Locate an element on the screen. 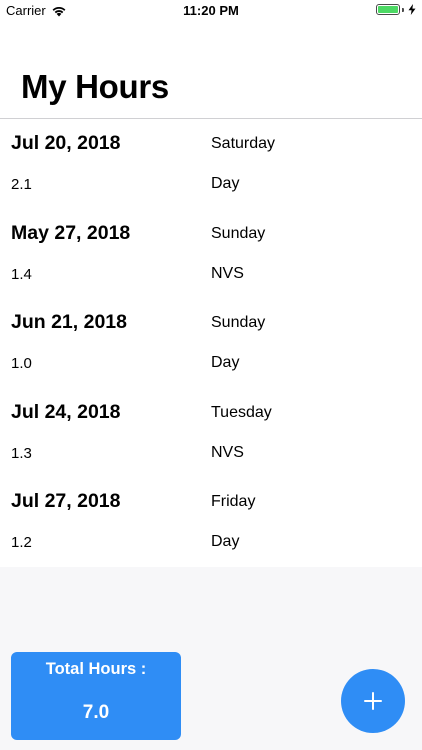  battery-group is located at coordinates (396, 9).